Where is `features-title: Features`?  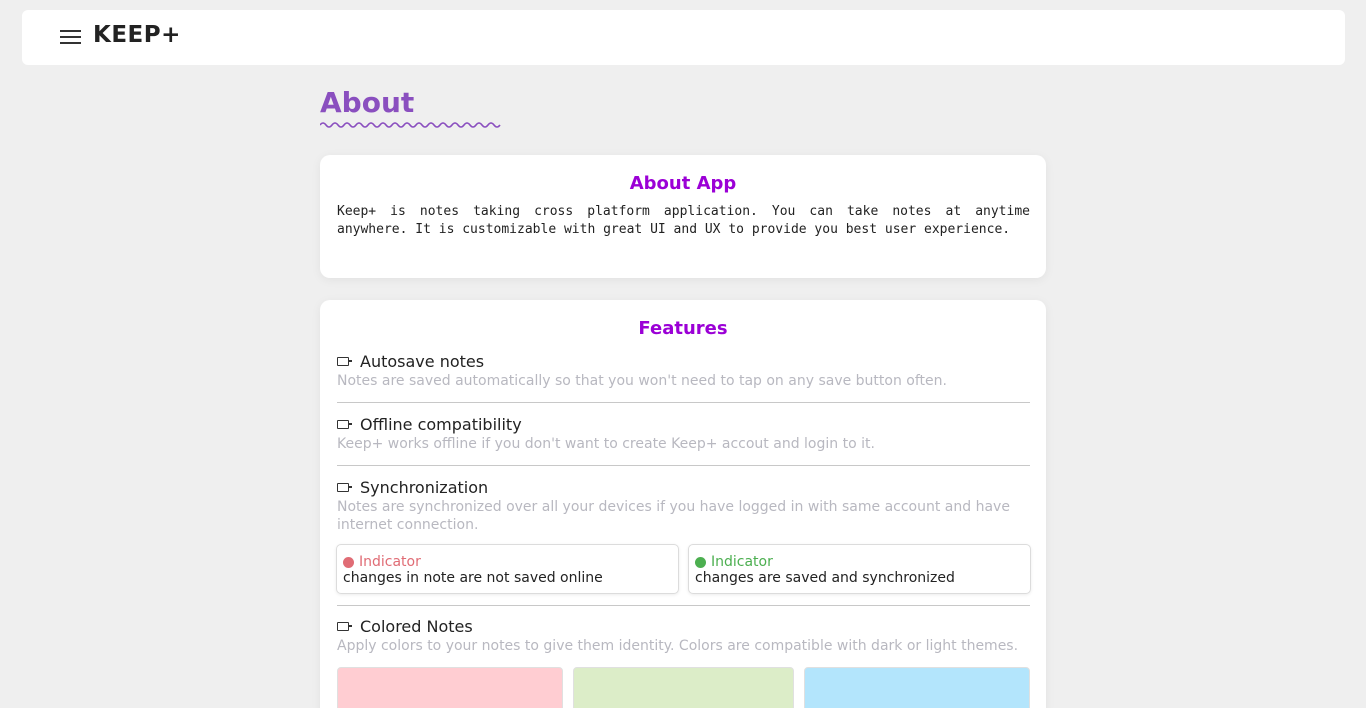
features-title: Features is located at coordinates (683, 328).